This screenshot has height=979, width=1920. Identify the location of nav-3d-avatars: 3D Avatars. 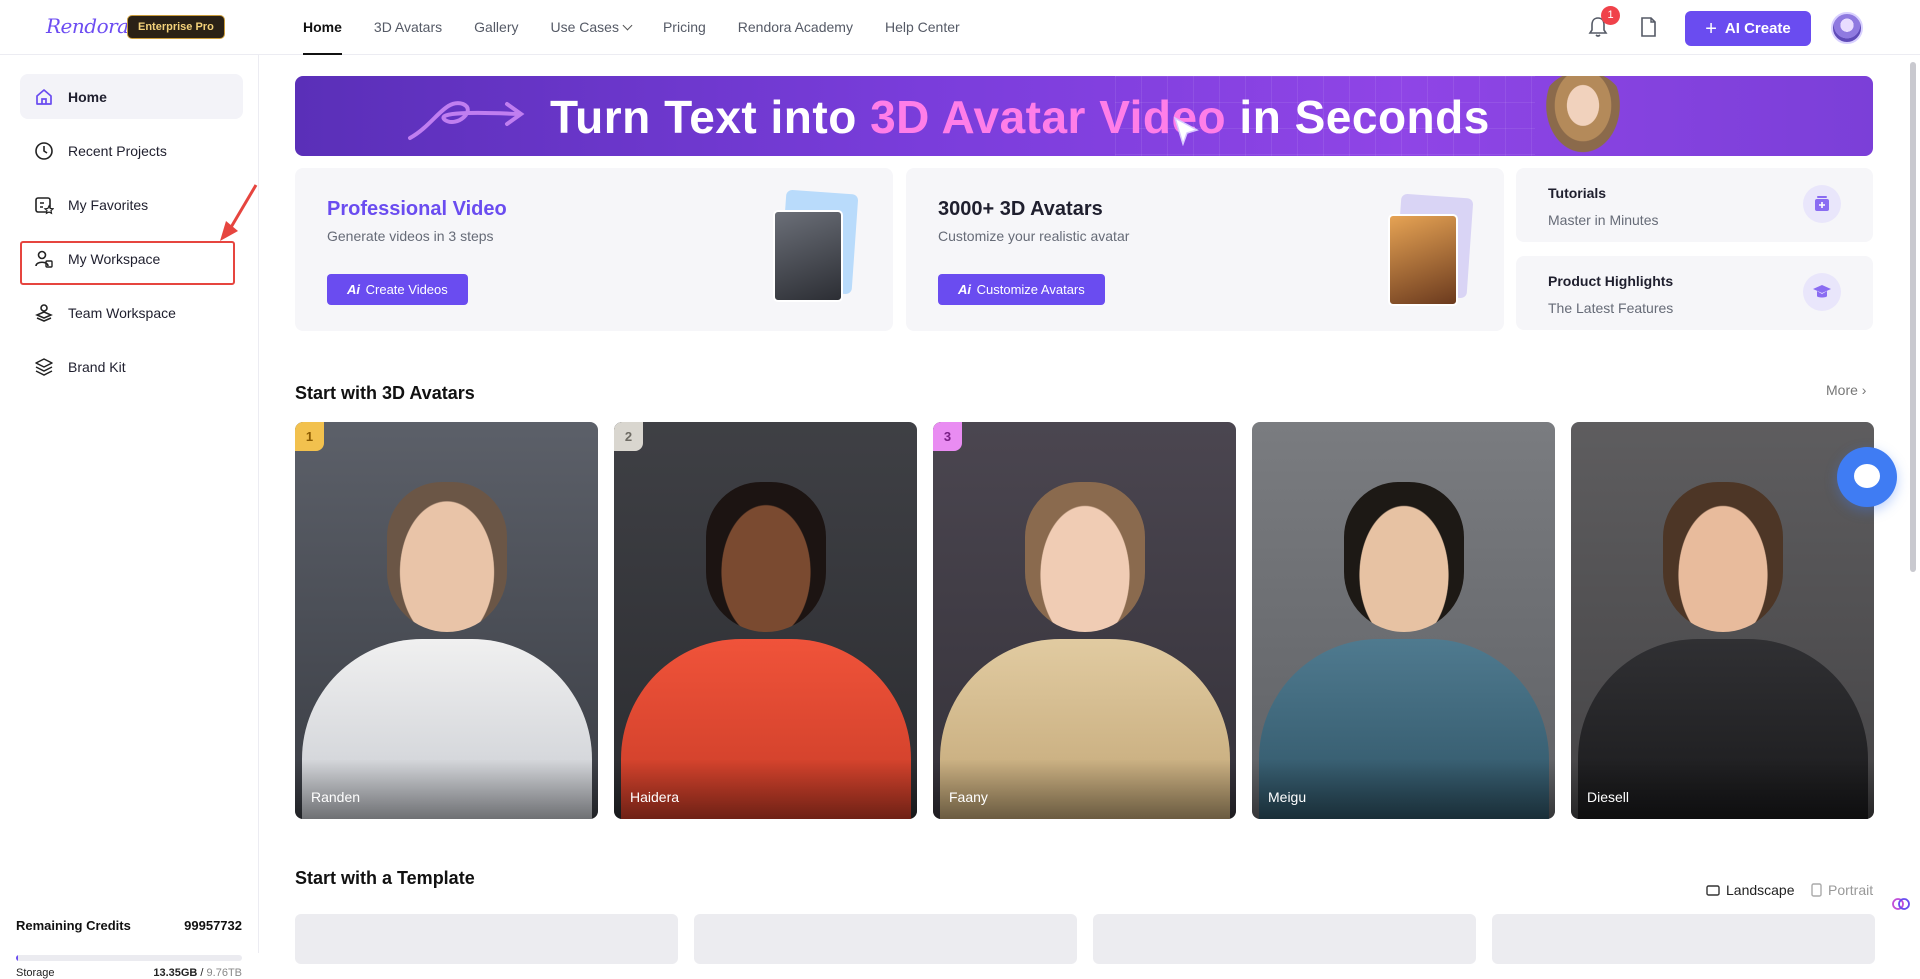
(408, 27).